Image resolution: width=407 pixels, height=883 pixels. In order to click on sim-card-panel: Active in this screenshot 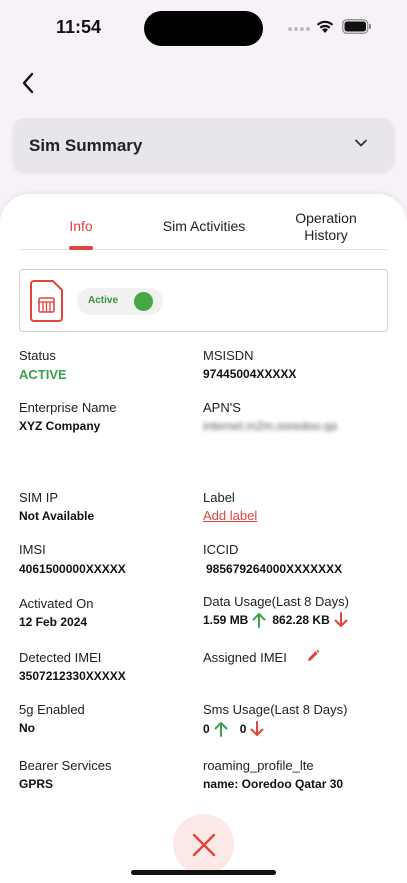, I will do `click(203, 300)`.